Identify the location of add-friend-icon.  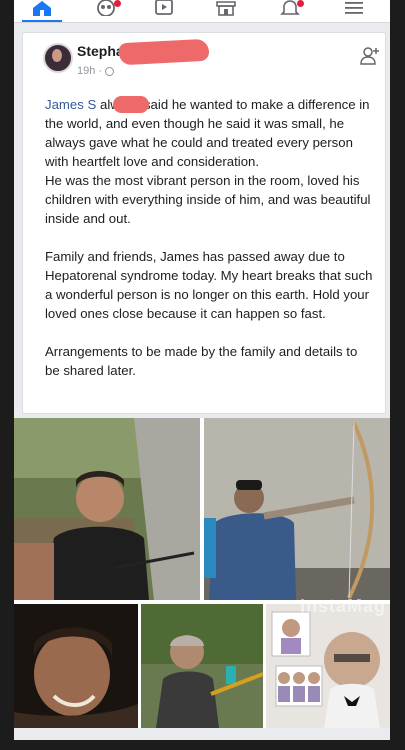
(370, 59).